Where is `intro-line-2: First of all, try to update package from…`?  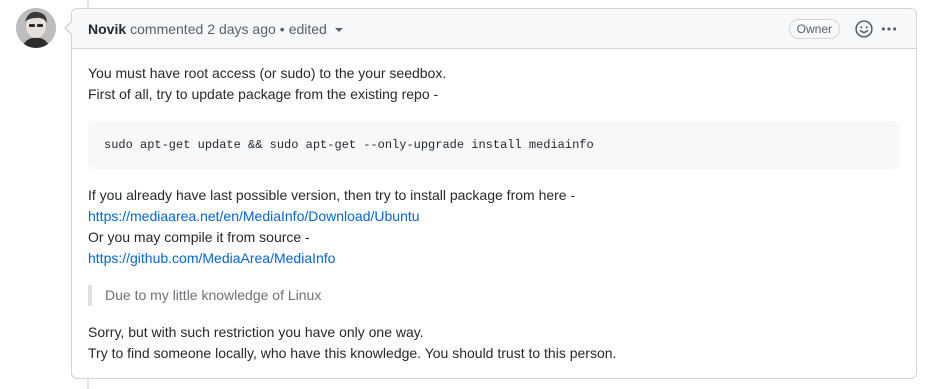
intro-line-2: First of all, try to update package from… is located at coordinates (263, 94).